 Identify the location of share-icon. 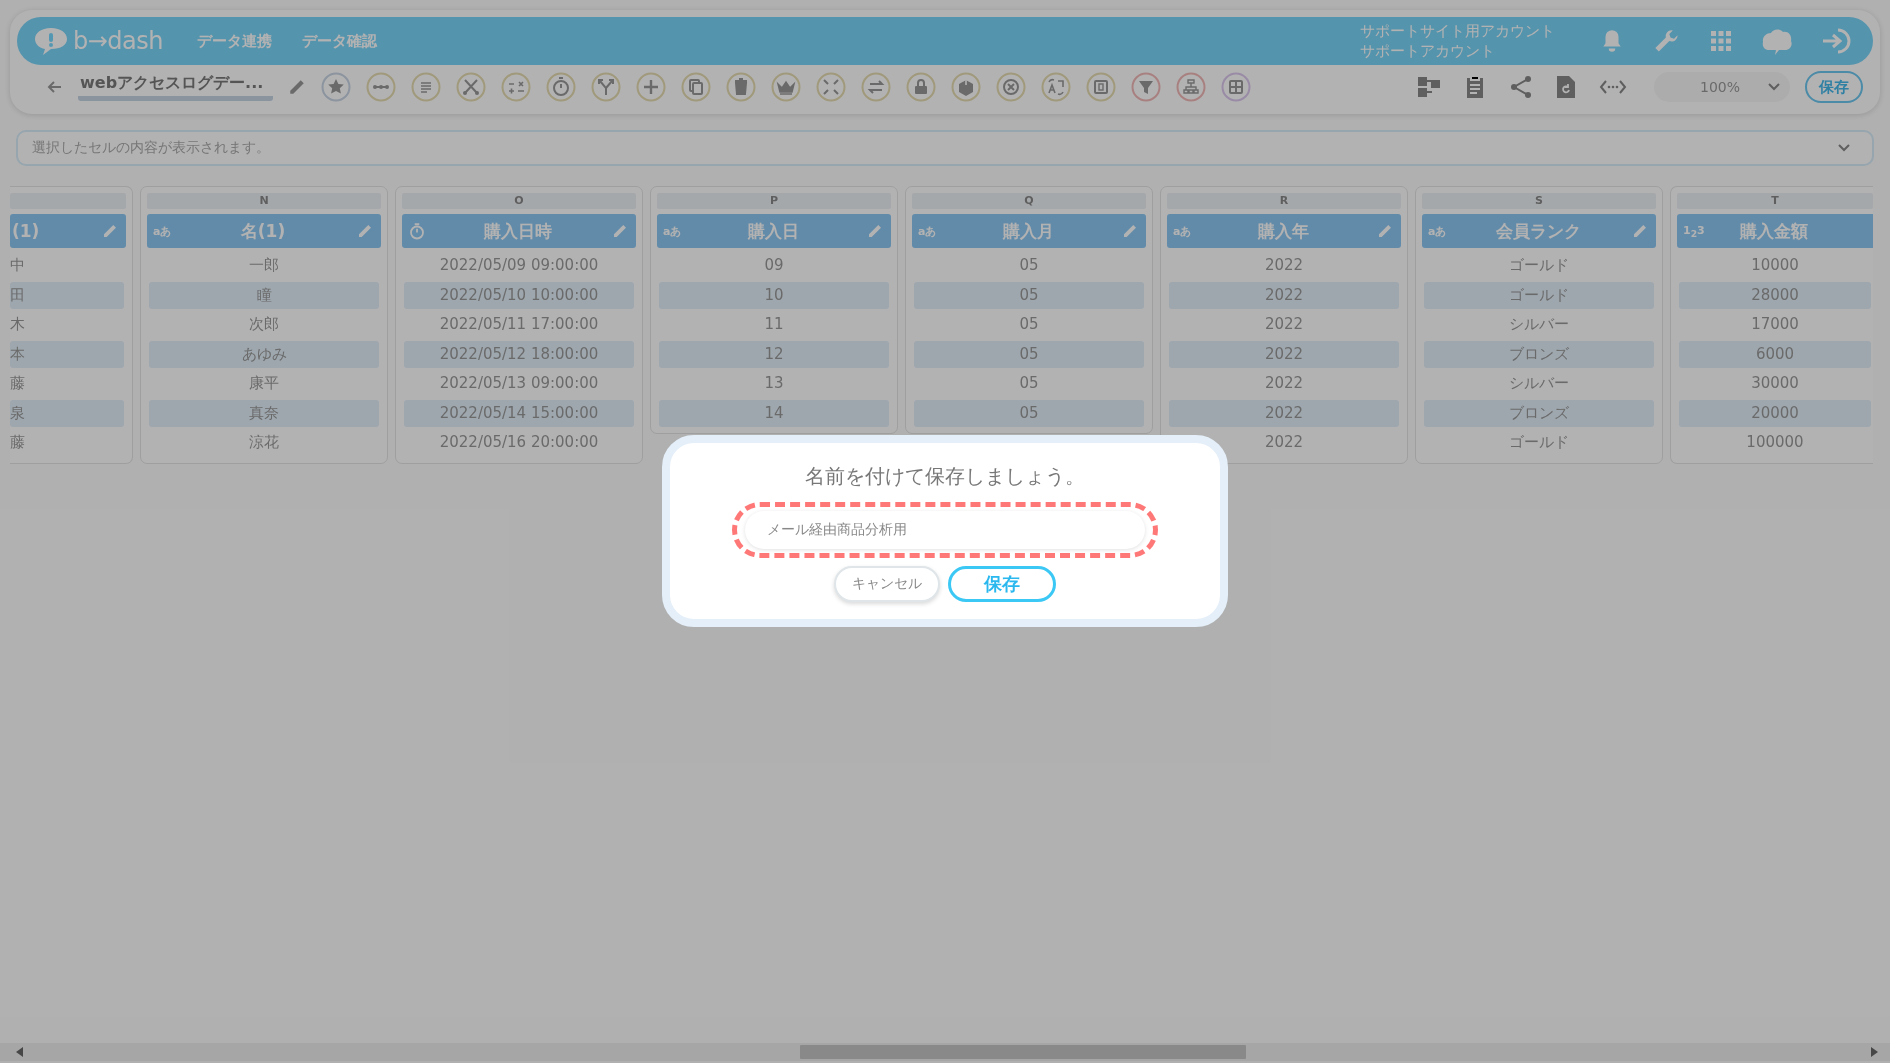
(1520, 87).